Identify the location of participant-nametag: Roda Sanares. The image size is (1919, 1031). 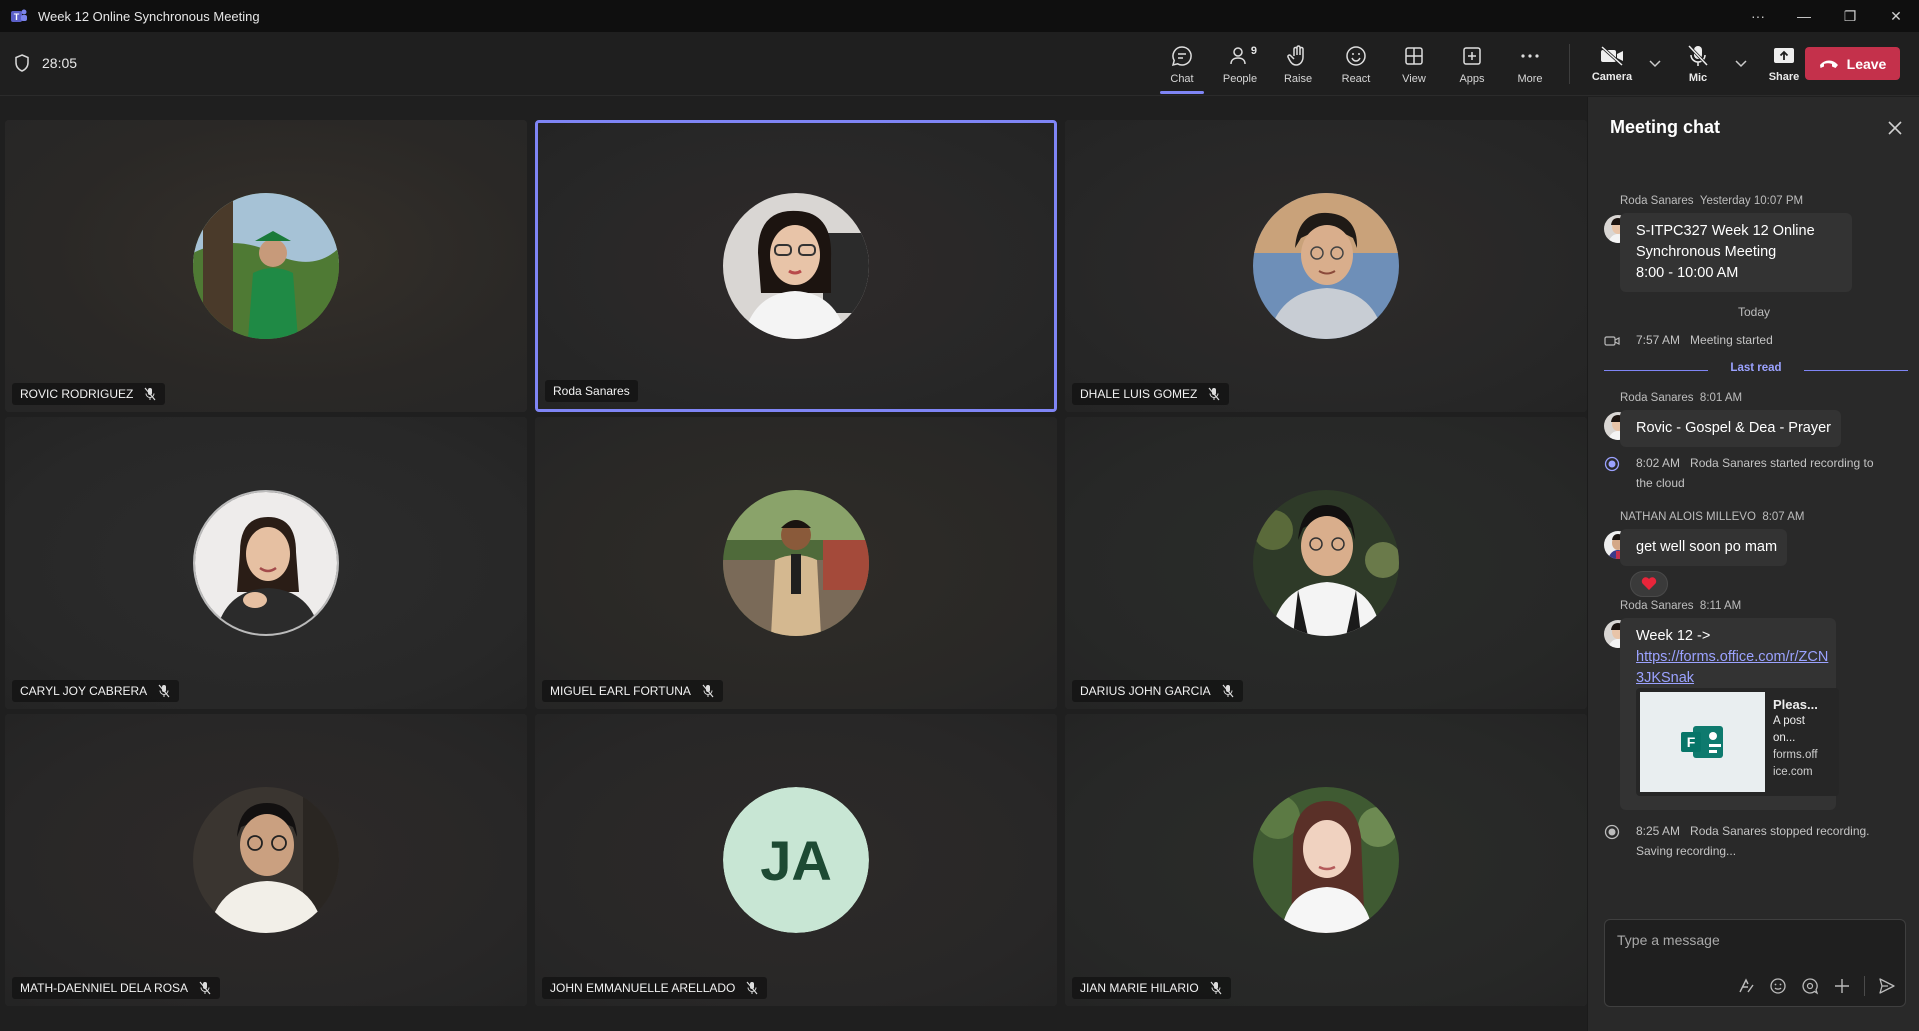
(591, 391).